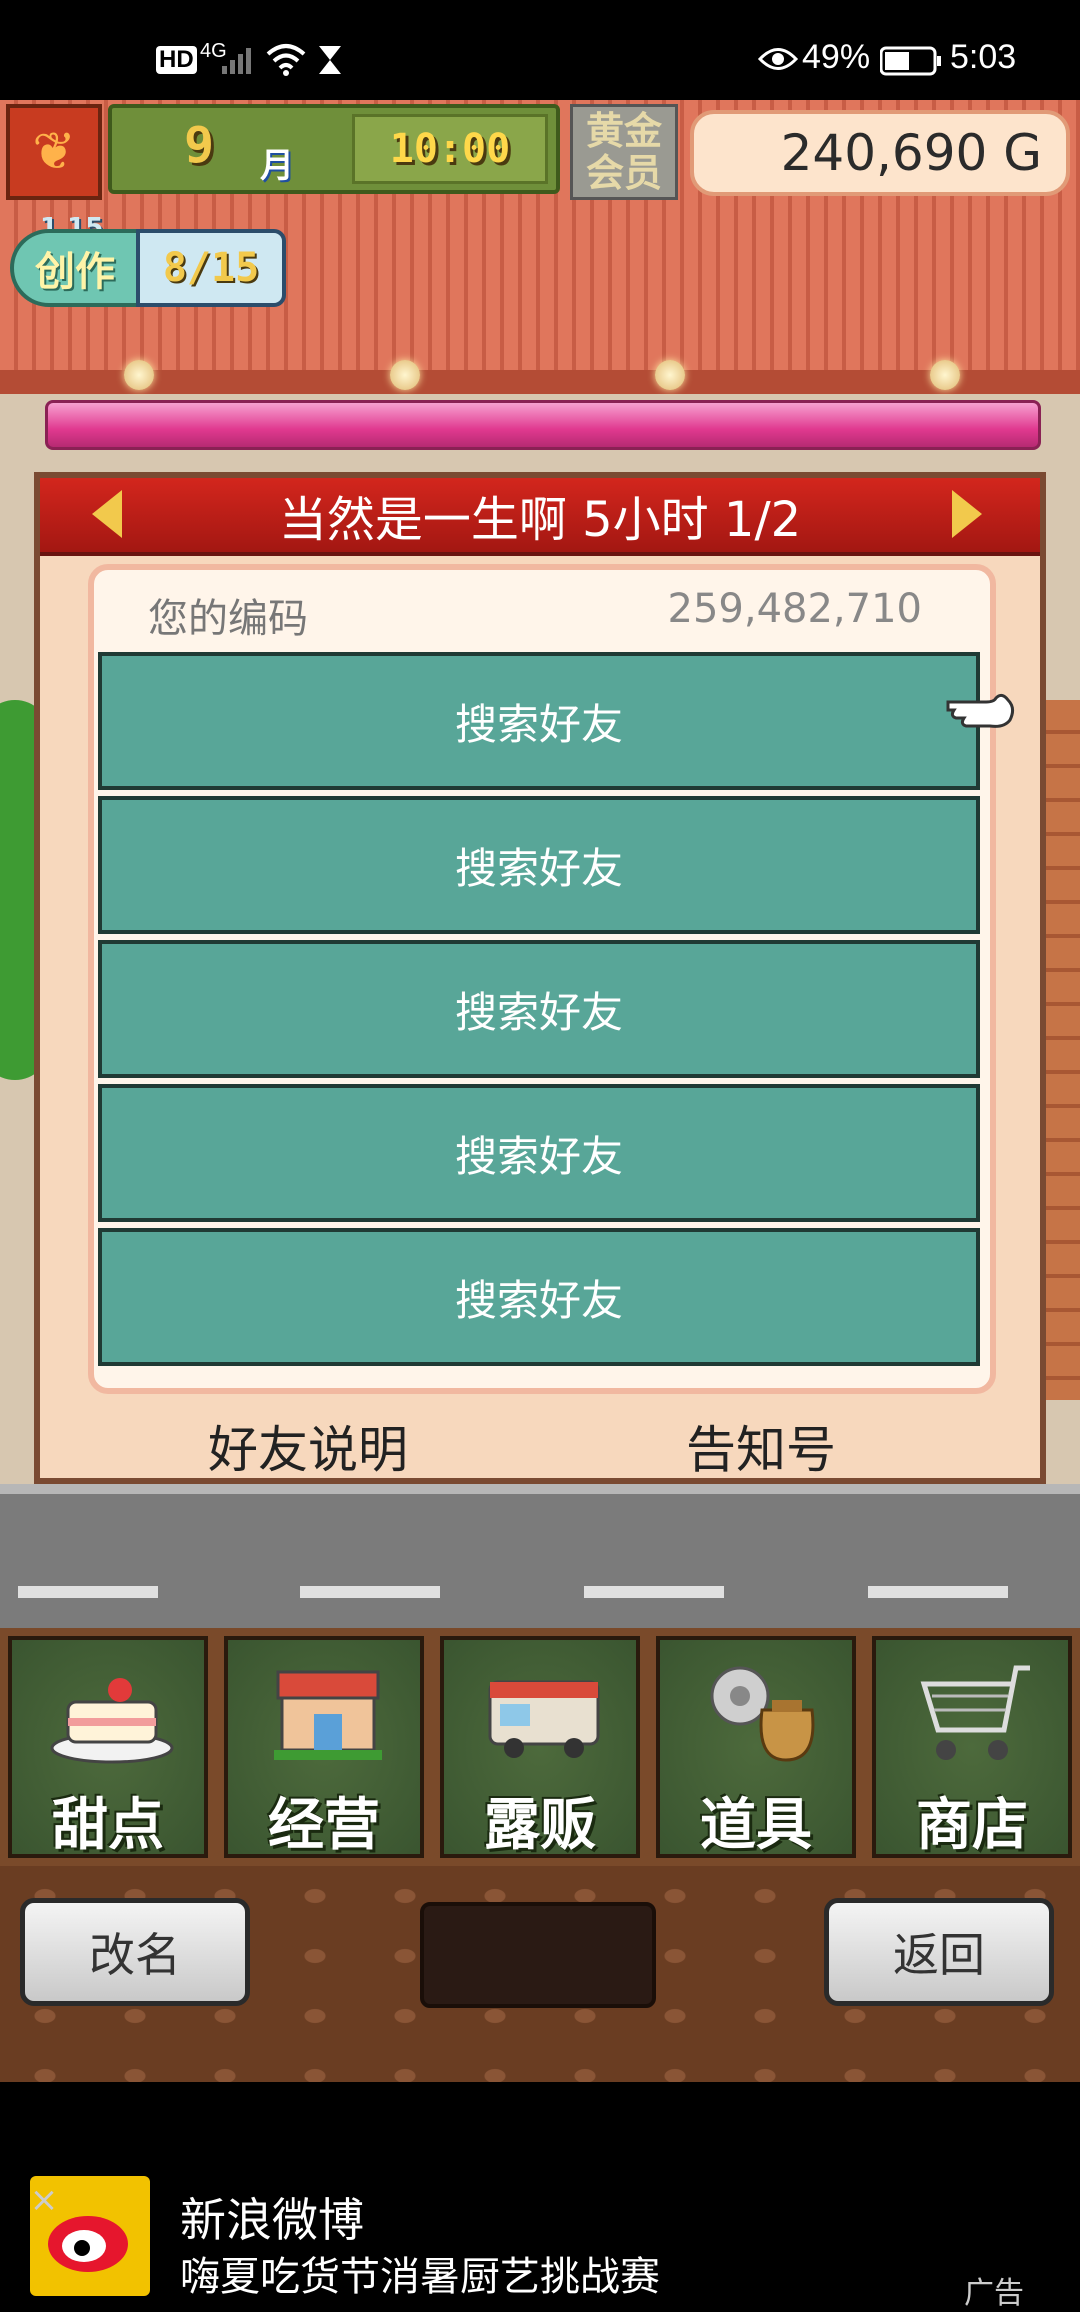  Describe the element at coordinates (75, 268) in the screenshot. I see `create-label: 创作` at that location.